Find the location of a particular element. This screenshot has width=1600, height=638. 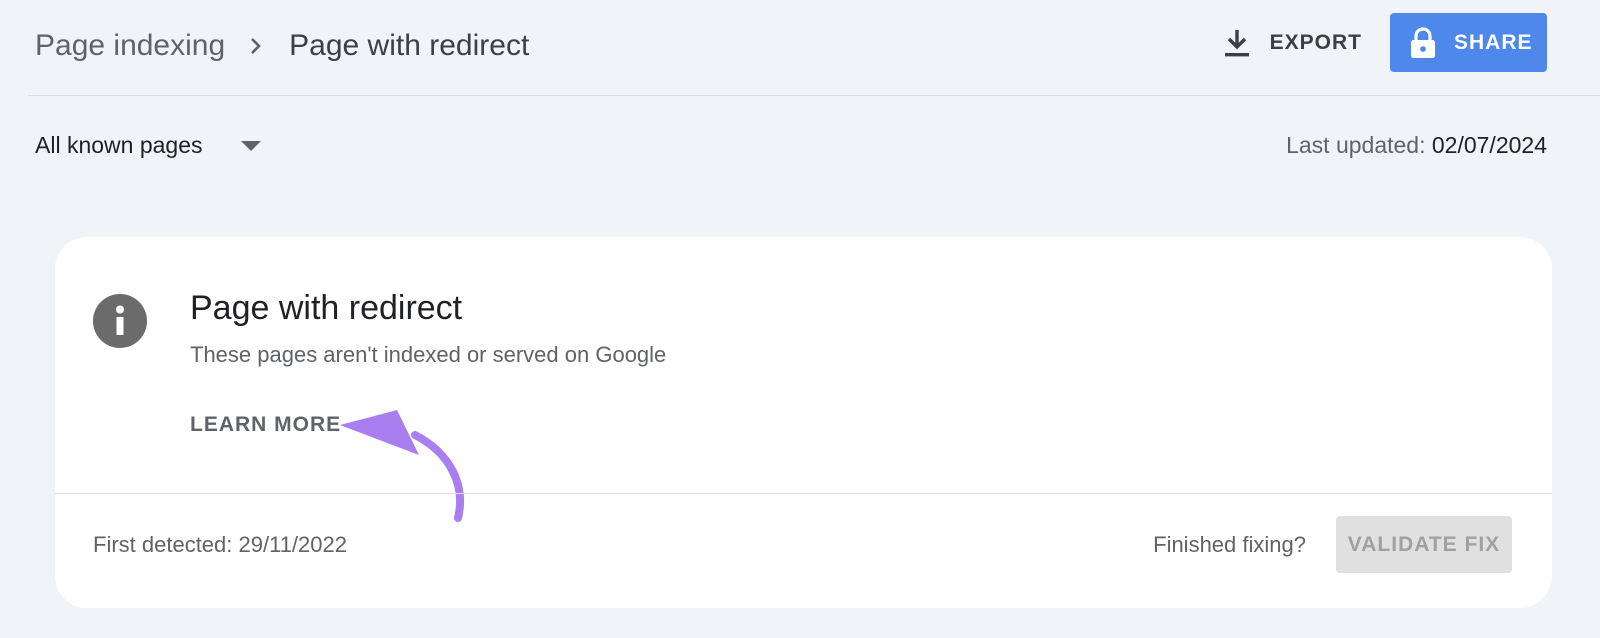

learn-more-link: LEARN MORE is located at coordinates (265, 425).